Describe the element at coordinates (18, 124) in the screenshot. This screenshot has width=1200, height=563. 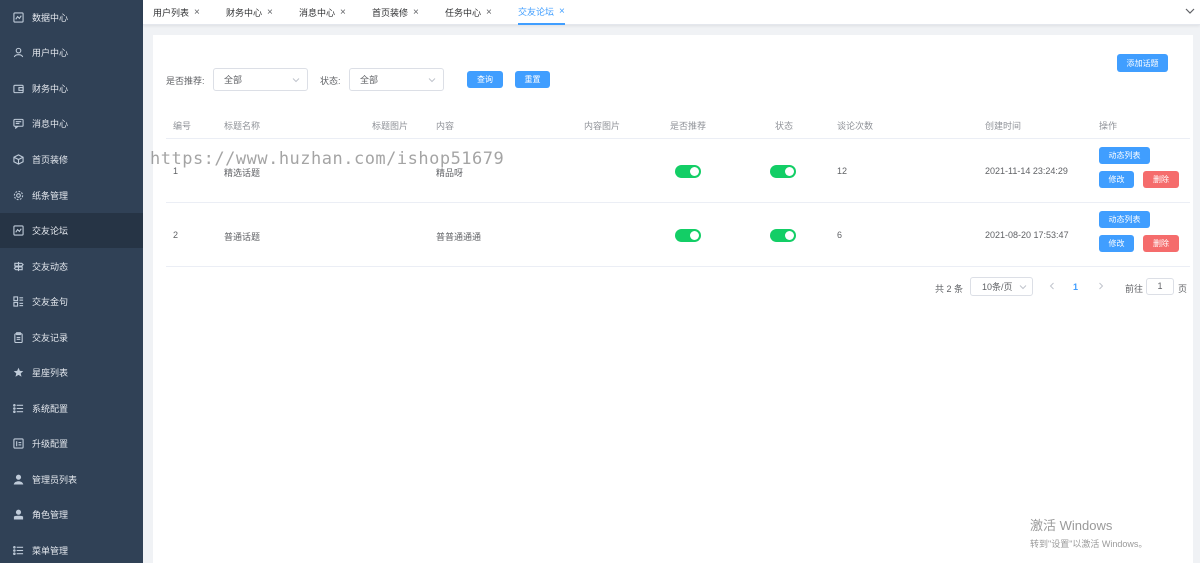
I see `message-icon` at that location.